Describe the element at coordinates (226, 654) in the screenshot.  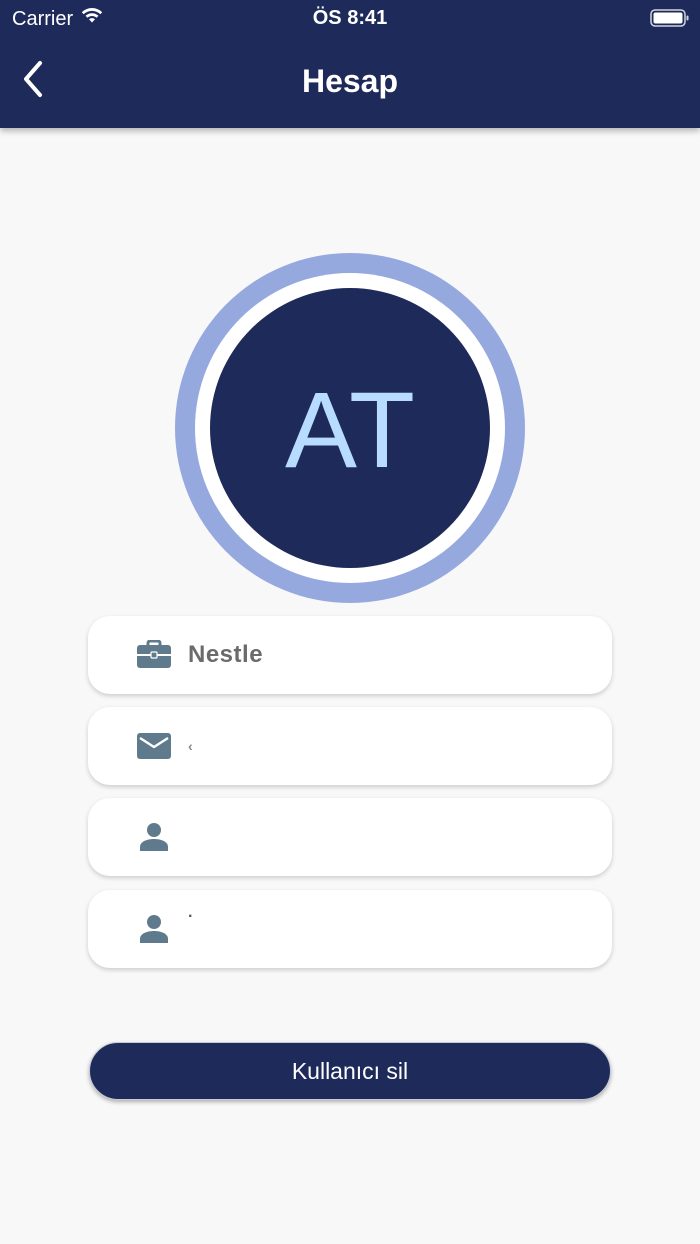
I see `company-value: Nestle` at that location.